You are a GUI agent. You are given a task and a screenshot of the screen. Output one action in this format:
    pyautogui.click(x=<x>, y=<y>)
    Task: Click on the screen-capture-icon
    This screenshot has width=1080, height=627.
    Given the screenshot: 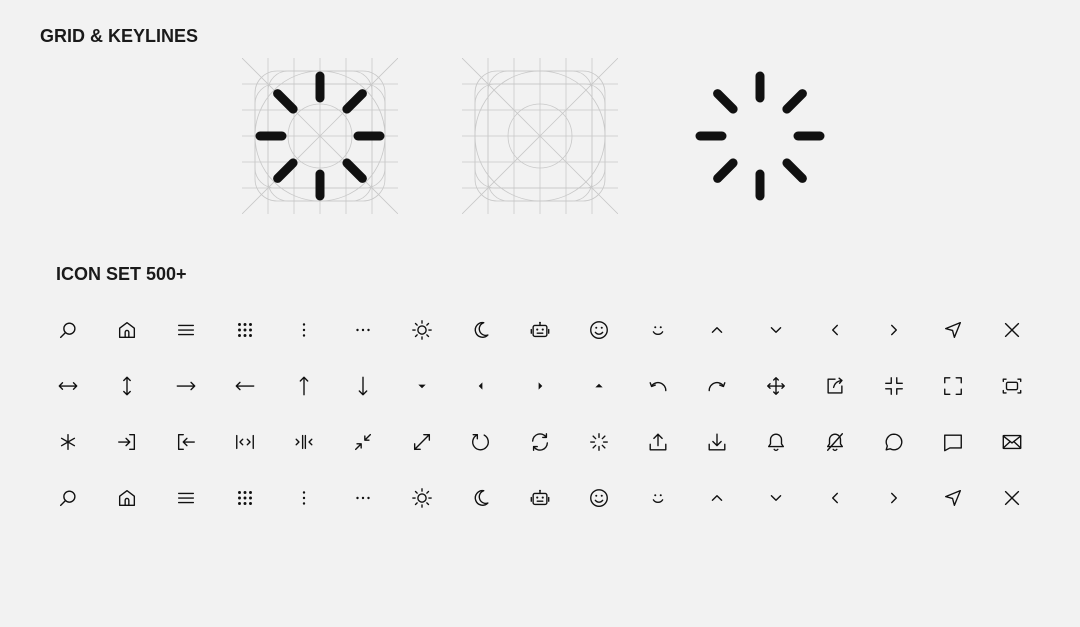 What is the action you would take?
    pyautogui.click(x=1011, y=386)
    